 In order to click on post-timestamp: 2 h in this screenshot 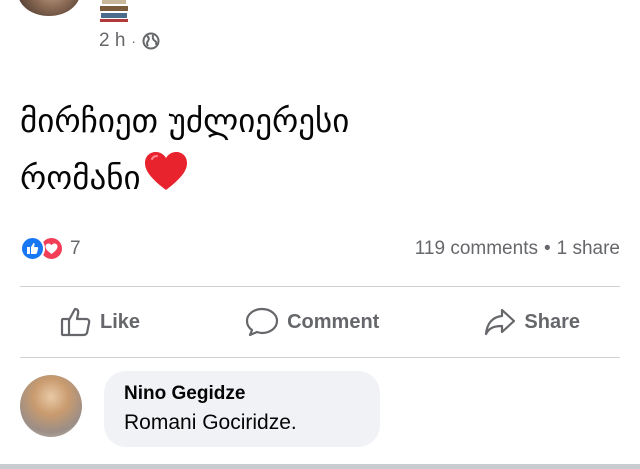, I will do `click(112, 41)`.